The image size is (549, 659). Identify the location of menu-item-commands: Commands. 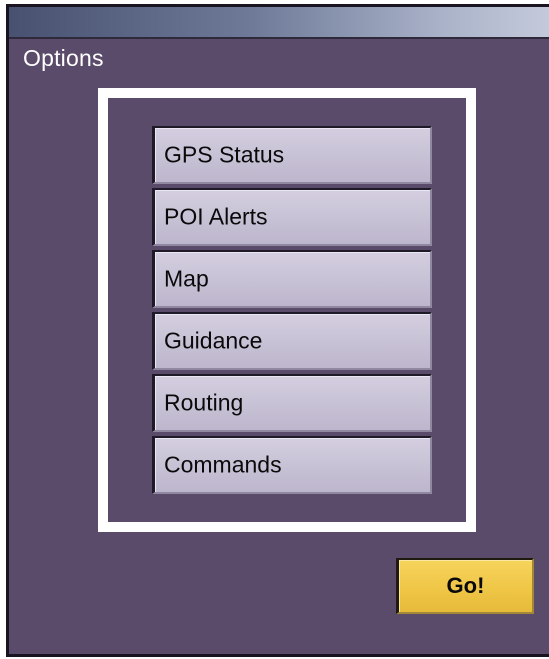
(292, 465).